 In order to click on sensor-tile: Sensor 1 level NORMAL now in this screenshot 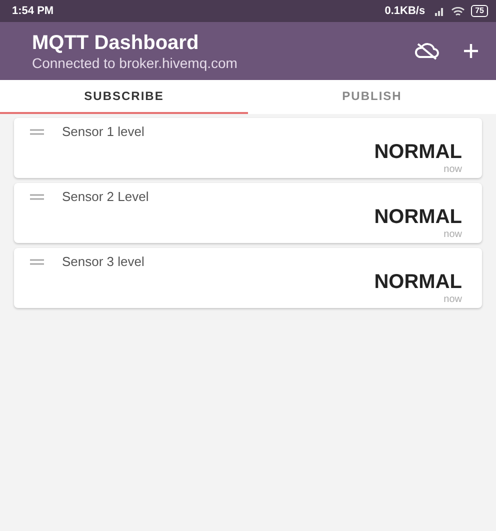, I will do `click(248, 148)`.